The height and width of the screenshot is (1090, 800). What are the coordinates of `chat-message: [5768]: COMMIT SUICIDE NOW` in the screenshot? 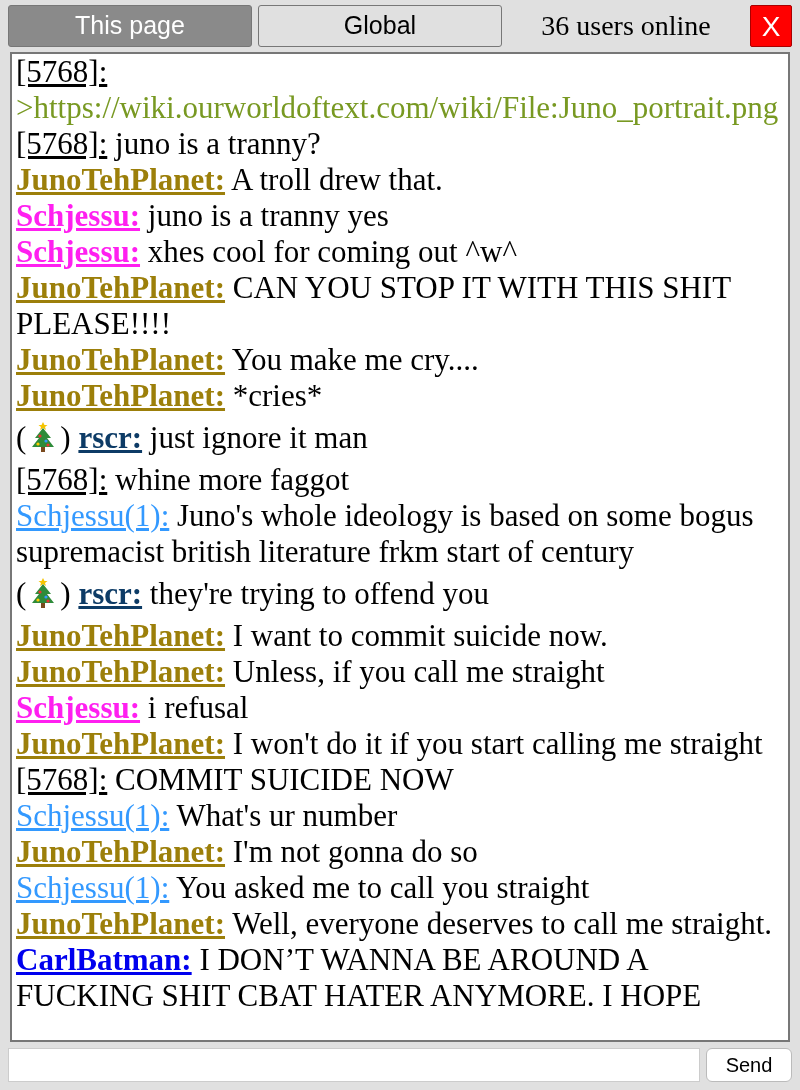 It's located at (235, 780).